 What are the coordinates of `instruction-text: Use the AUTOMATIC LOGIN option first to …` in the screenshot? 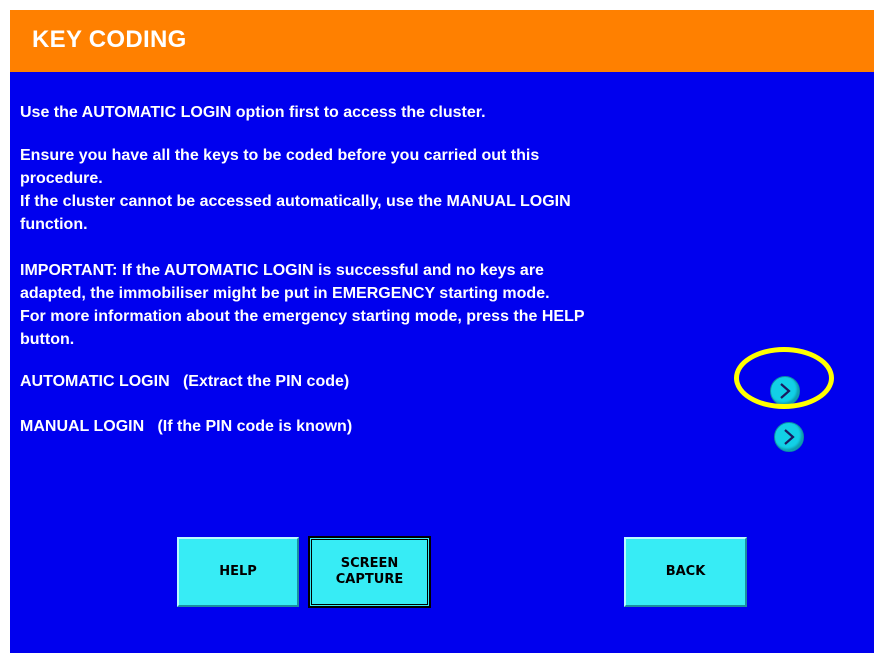 It's located at (253, 112).